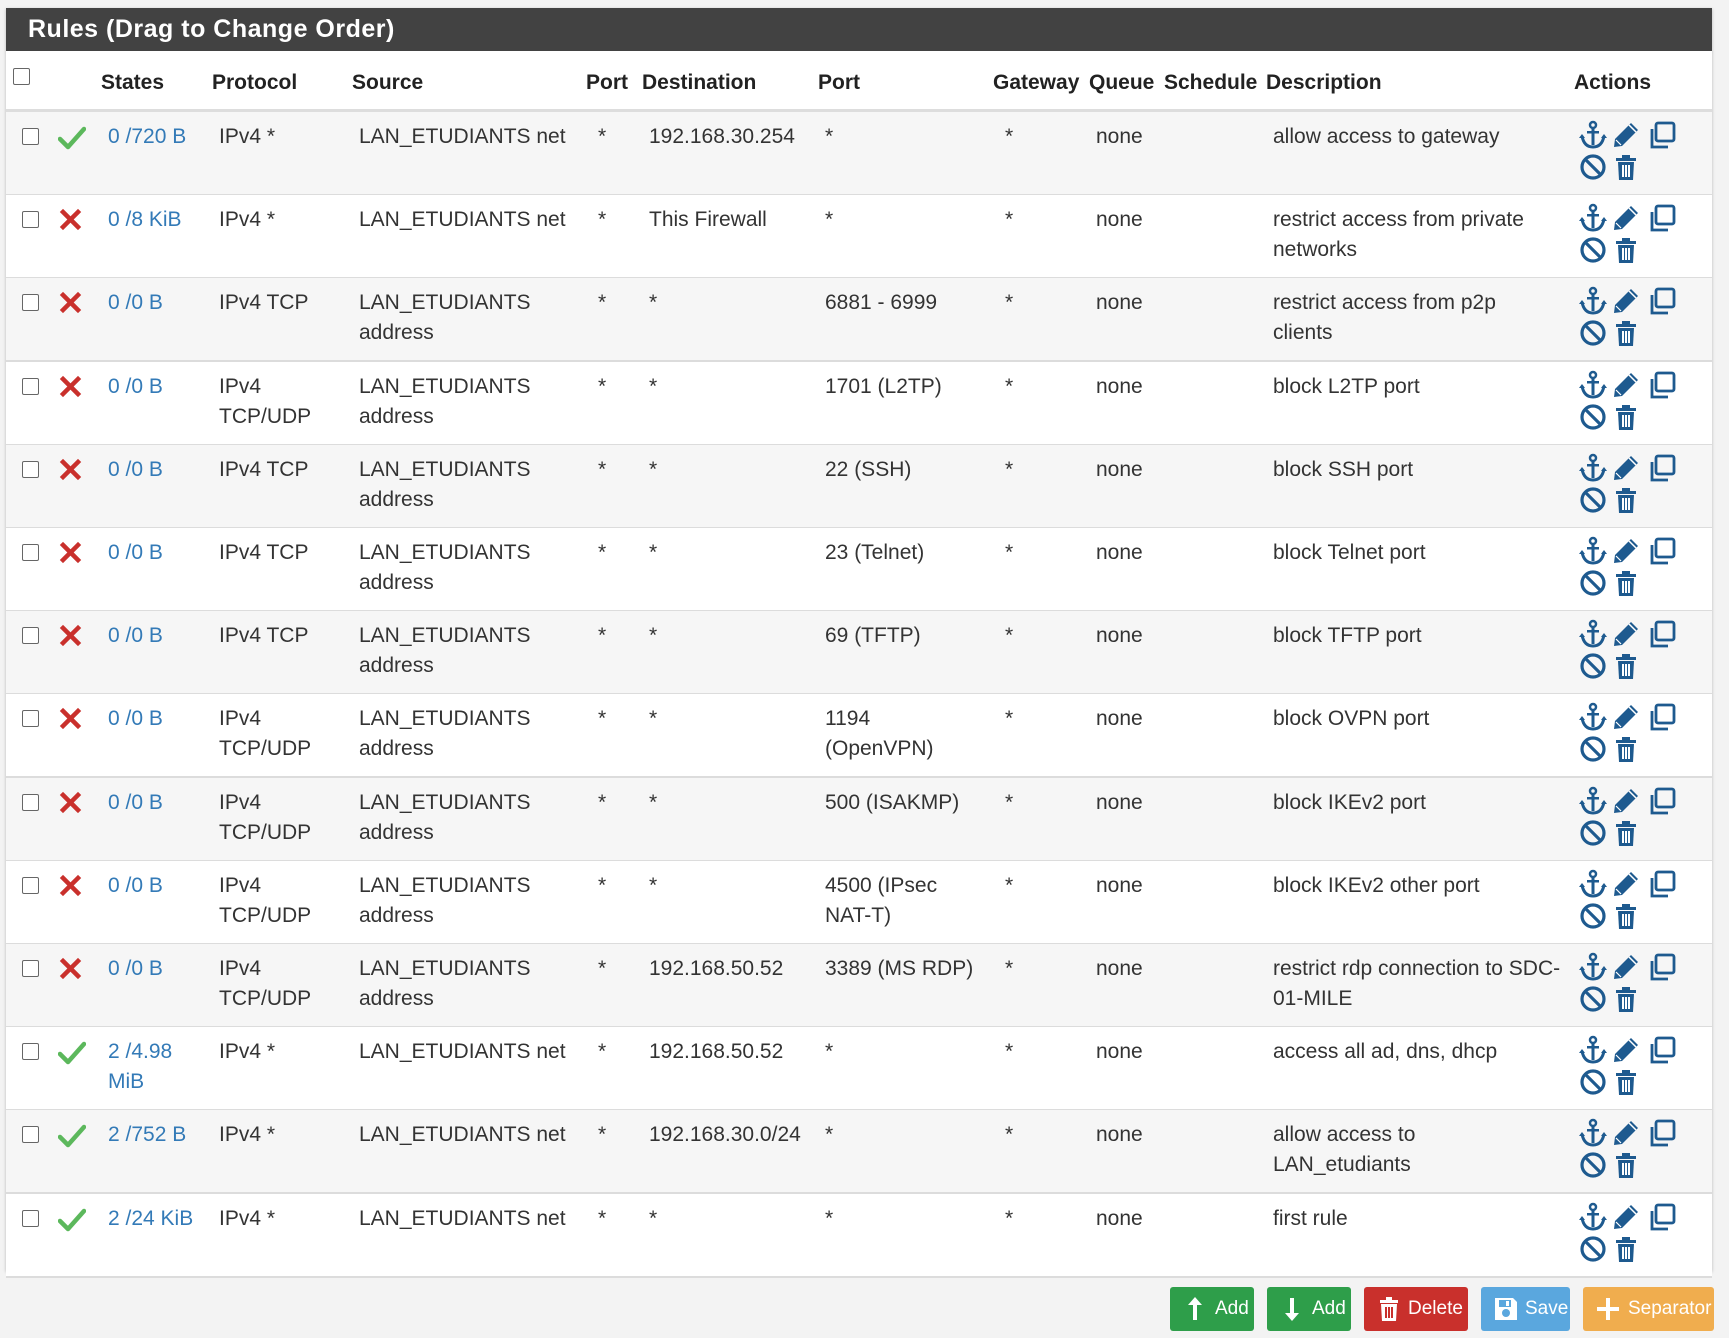 The height and width of the screenshot is (1338, 1729). Describe the element at coordinates (387, 83) in the screenshot. I see `col-source: Source` at that location.